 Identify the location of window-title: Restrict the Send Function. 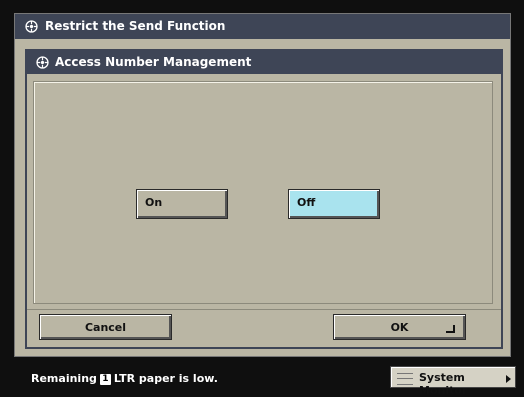
(135, 26).